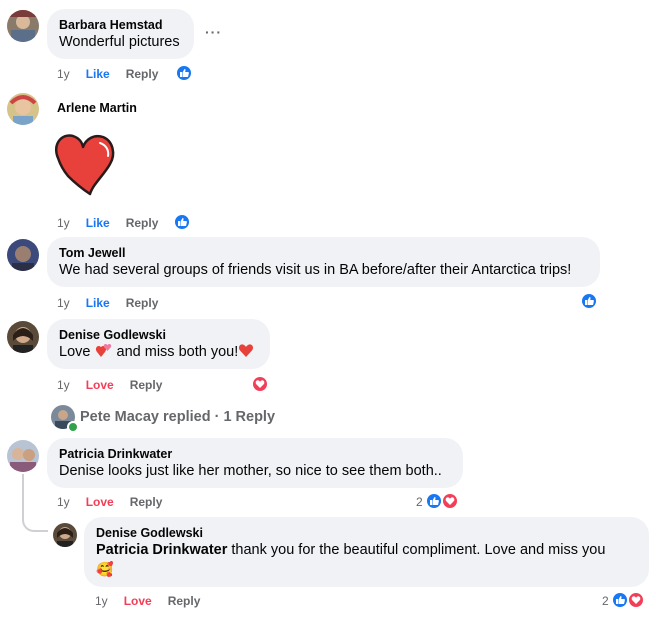  Describe the element at coordinates (65, 535) in the screenshot. I see `avatar-denise-reply` at that location.